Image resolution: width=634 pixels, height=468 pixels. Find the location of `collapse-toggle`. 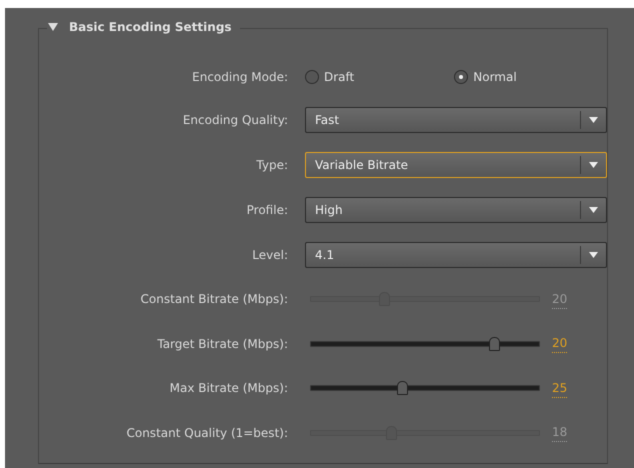

collapse-toggle is located at coordinates (53, 27).